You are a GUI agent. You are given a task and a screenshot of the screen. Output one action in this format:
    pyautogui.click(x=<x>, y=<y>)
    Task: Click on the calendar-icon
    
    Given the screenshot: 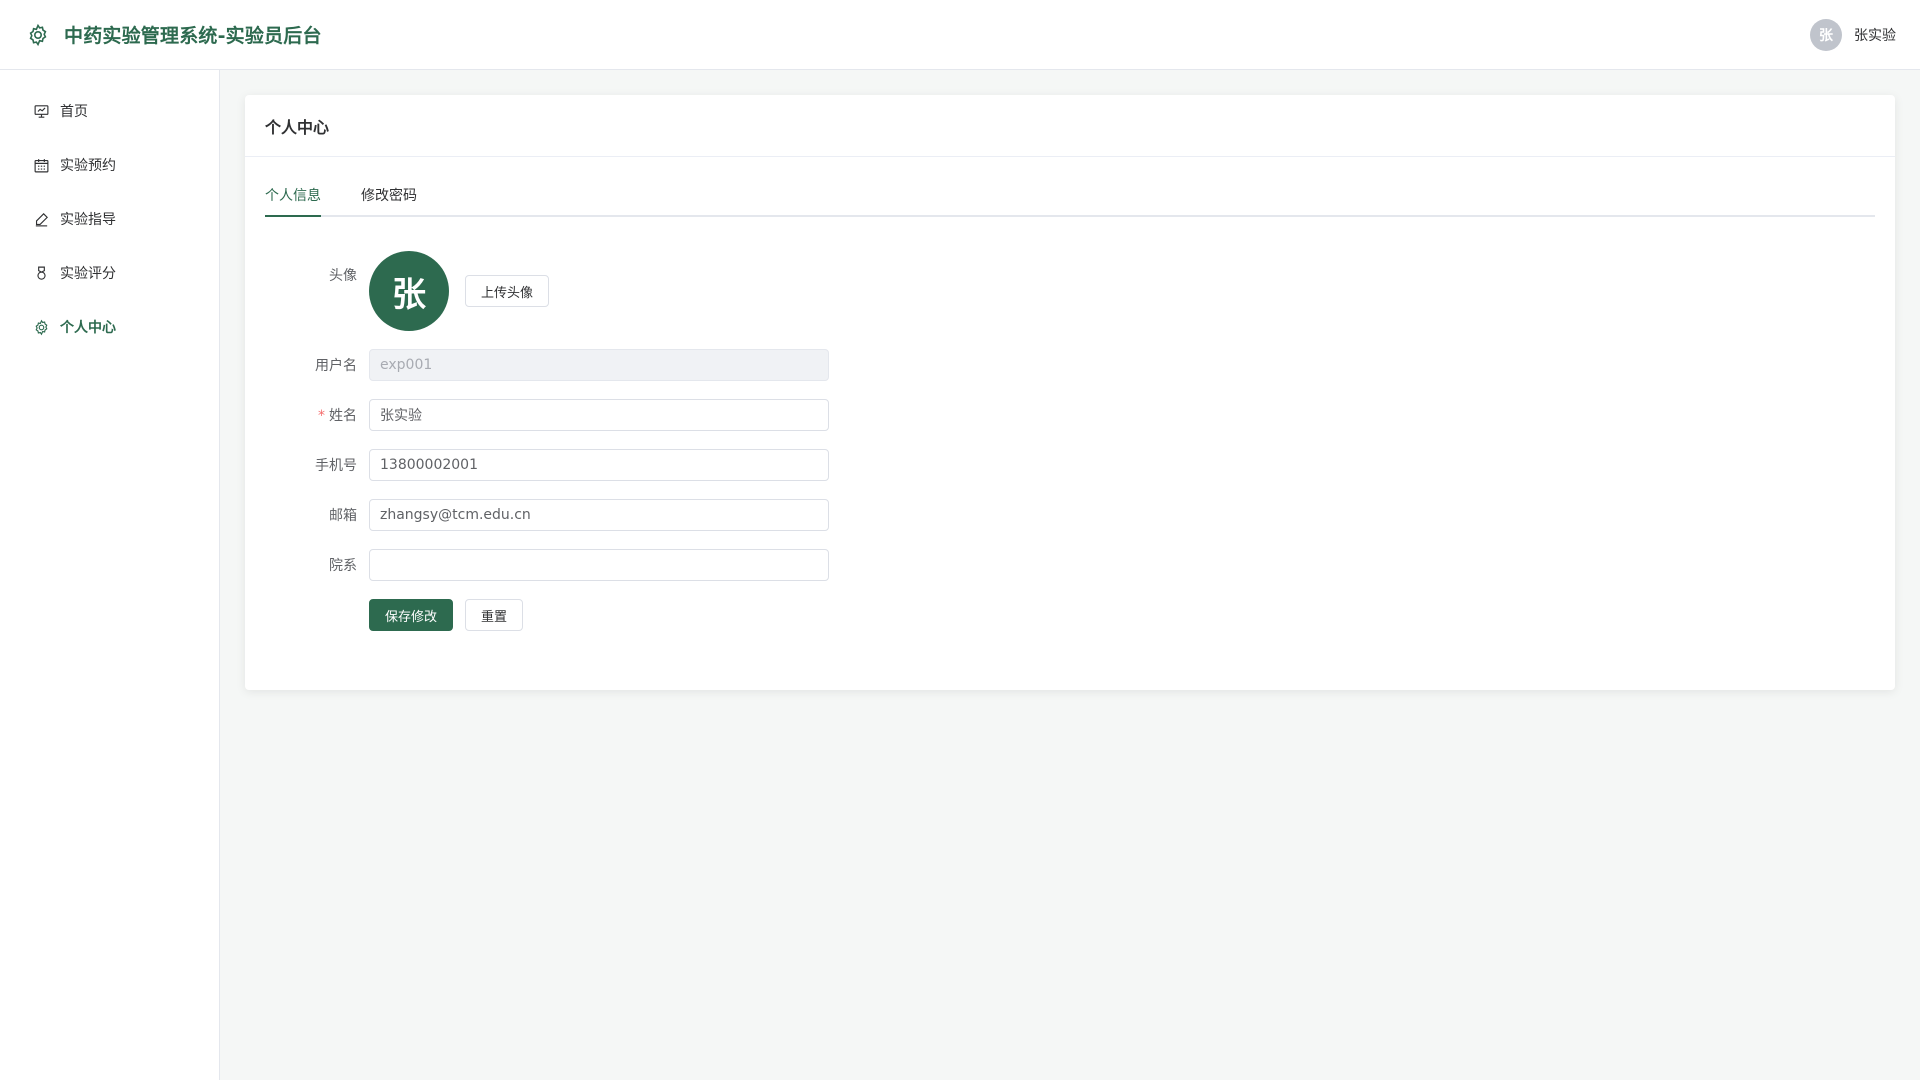 What is the action you would take?
    pyautogui.click(x=41, y=165)
    